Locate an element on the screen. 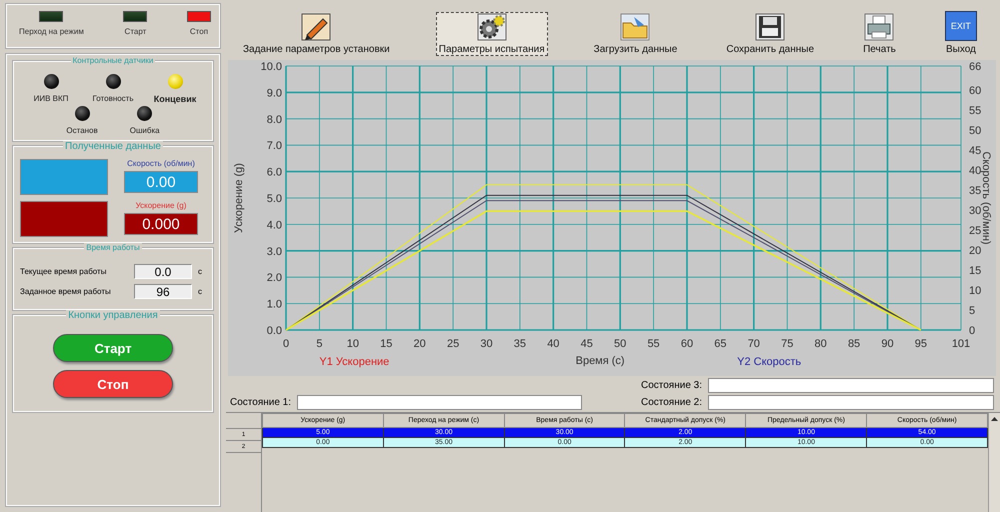 Image resolution: width=1000 pixels, height=512 pixels. y-tick-label: 3.0 is located at coordinates (274, 252).